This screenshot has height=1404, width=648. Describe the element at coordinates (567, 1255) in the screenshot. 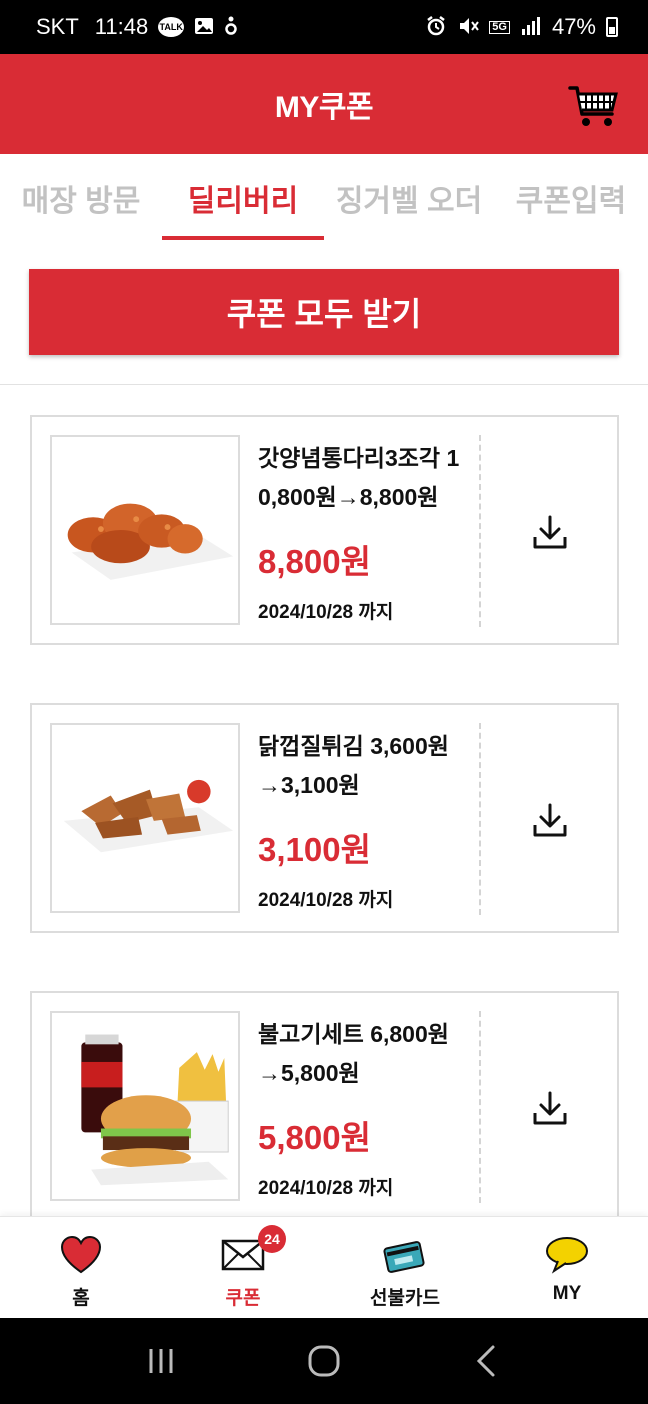

I see `speech-bubble-icon` at that location.